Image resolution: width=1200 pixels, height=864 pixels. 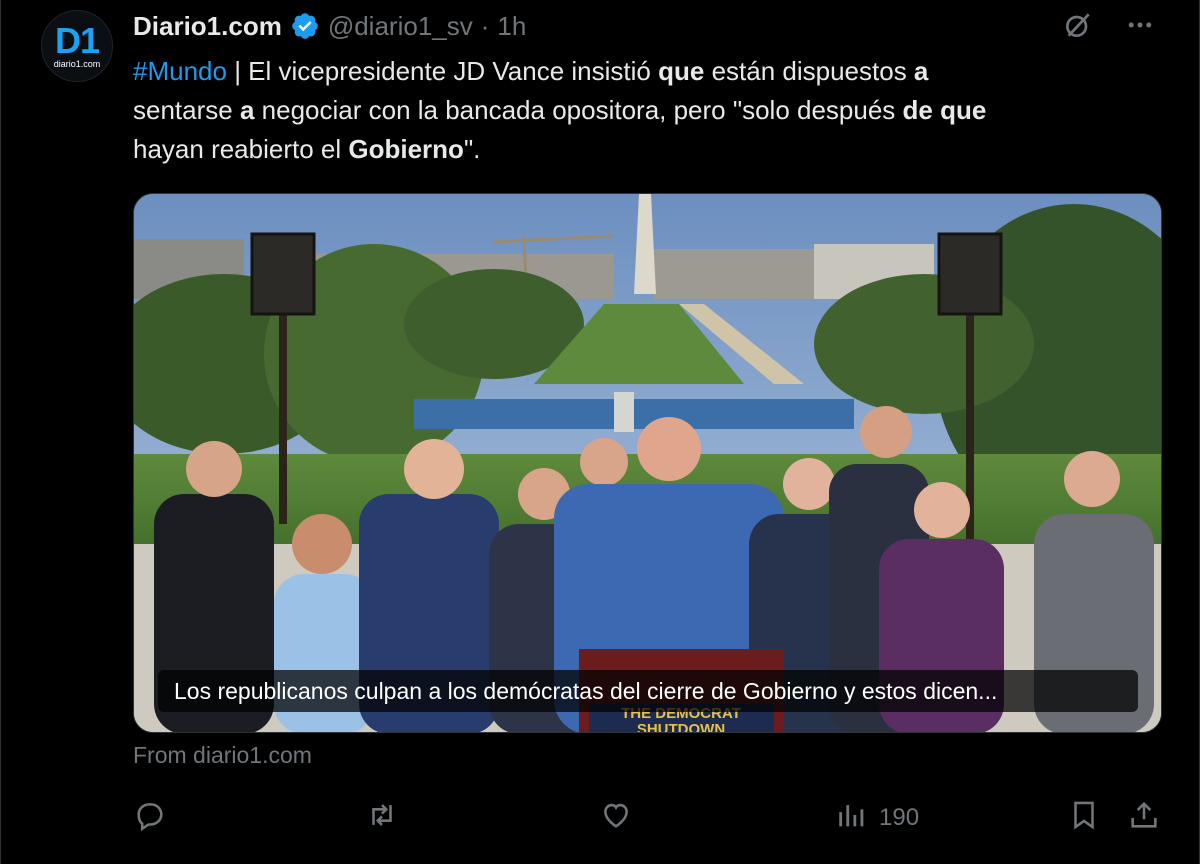 I want to click on reply-icon, so click(x=150, y=818).